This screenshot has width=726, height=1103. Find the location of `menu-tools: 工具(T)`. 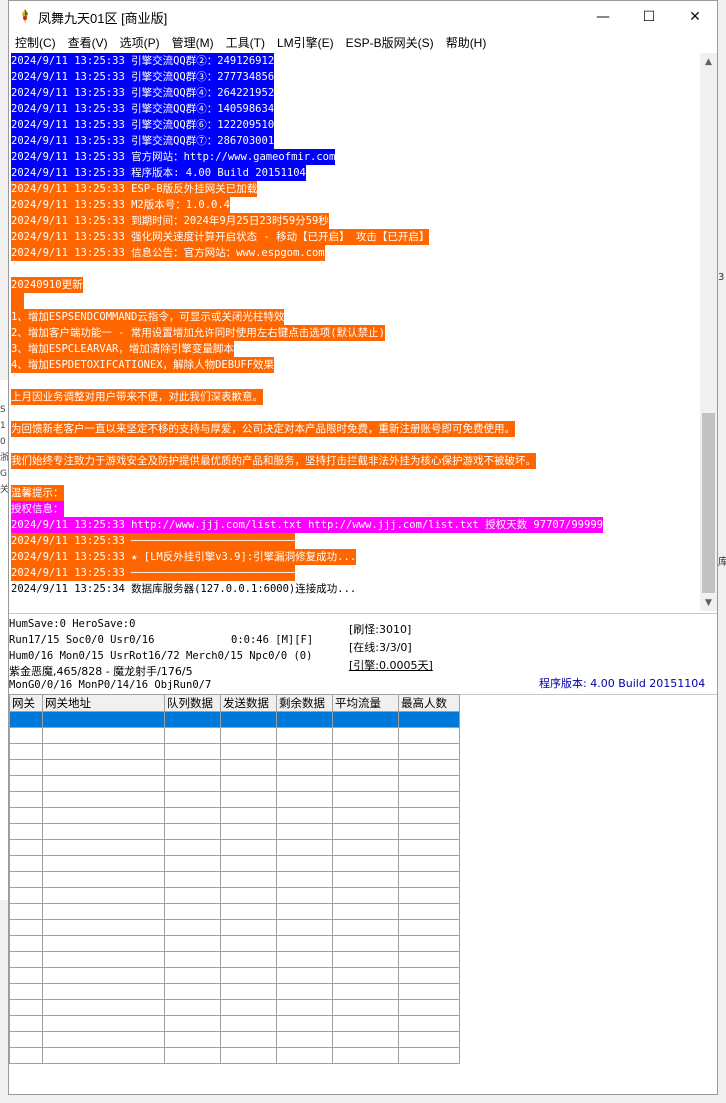

menu-tools: 工具(T) is located at coordinates (245, 42).